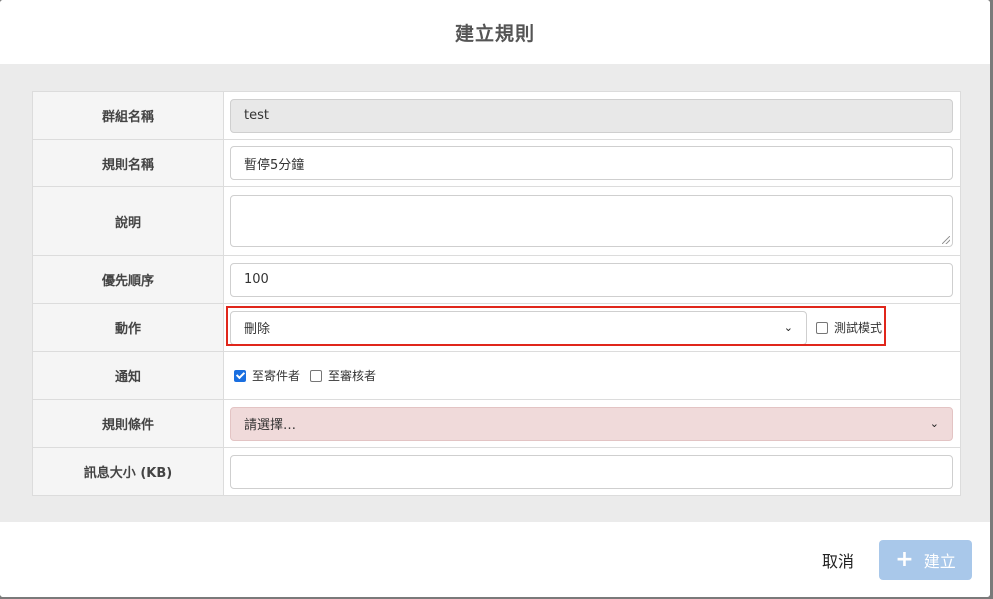 The image size is (993, 599). What do you see at coordinates (838, 560) in the screenshot?
I see `cancel-button: 取消` at bounding box center [838, 560].